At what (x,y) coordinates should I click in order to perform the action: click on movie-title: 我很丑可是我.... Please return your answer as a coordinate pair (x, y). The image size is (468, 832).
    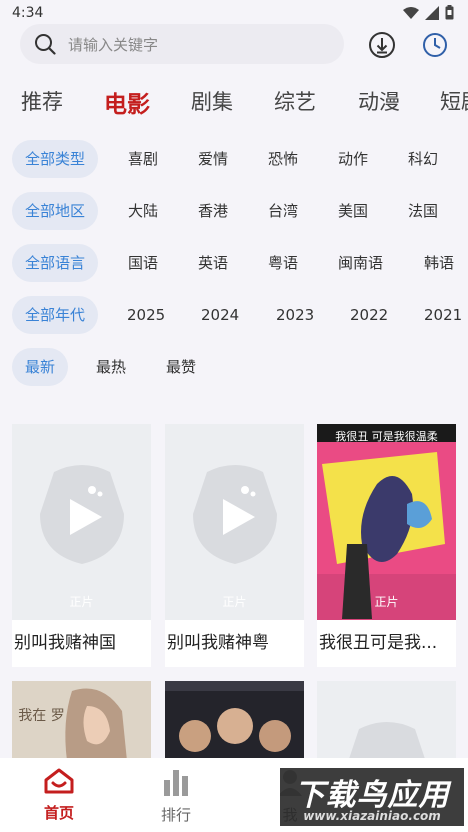
    Looking at the image, I should click on (386, 643).